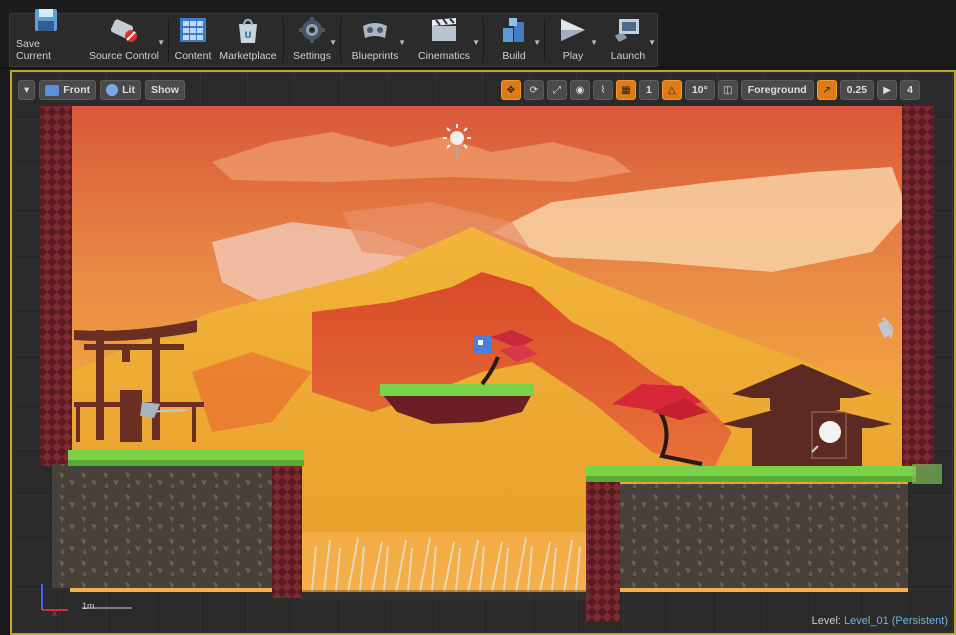  I want to click on cinematics-label: Cinematics, so click(444, 56).